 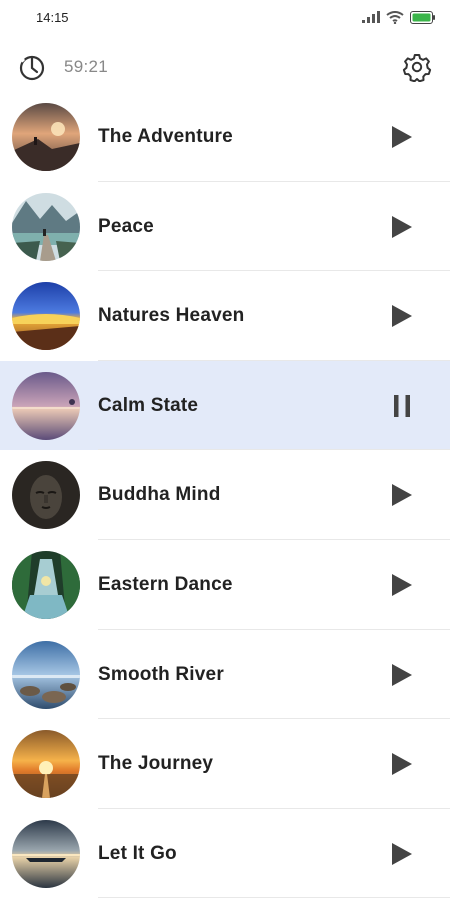 I want to click on track-title: Calm State, so click(x=148, y=405).